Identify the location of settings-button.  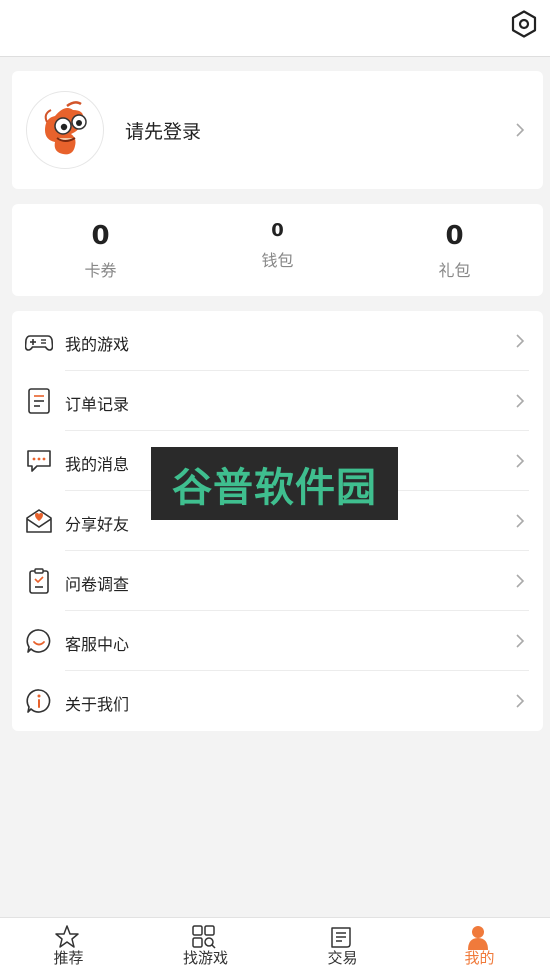
(524, 24).